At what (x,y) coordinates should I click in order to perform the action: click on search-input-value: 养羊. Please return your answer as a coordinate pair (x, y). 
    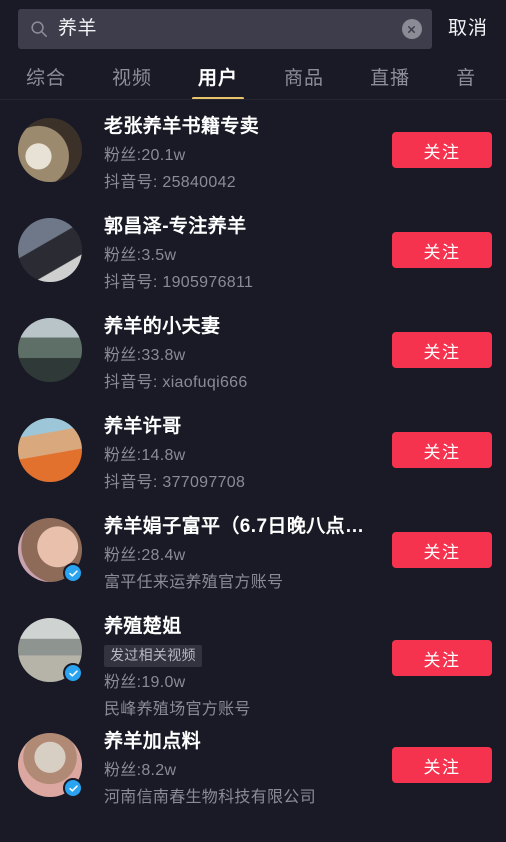
    Looking at the image, I should click on (78, 28).